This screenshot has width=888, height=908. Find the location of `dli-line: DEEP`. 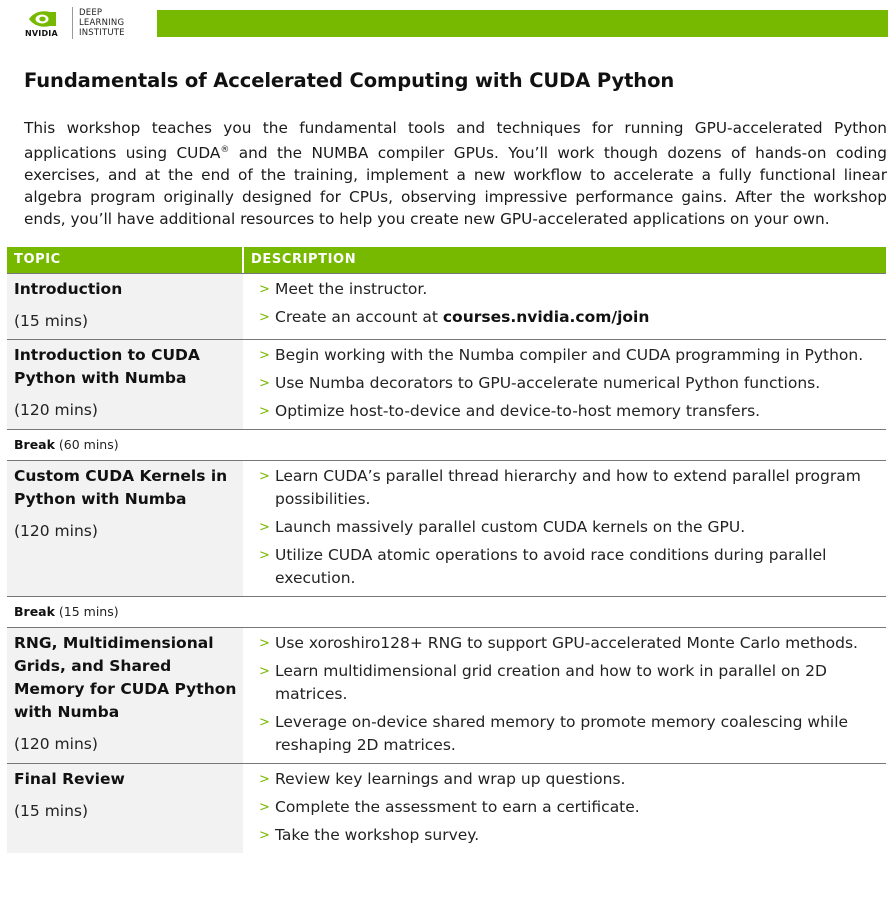

dli-line: DEEP is located at coordinates (91, 13).